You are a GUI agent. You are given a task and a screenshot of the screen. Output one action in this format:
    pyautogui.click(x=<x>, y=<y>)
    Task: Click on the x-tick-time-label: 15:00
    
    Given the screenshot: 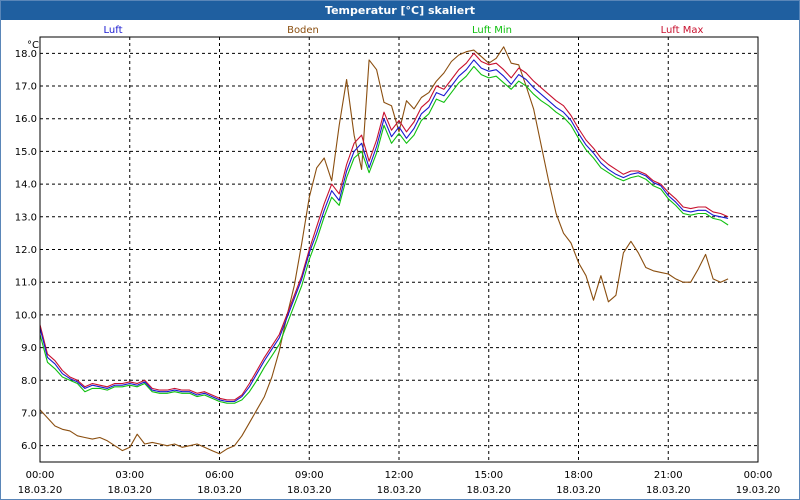 What is the action you would take?
    pyautogui.click(x=488, y=475)
    